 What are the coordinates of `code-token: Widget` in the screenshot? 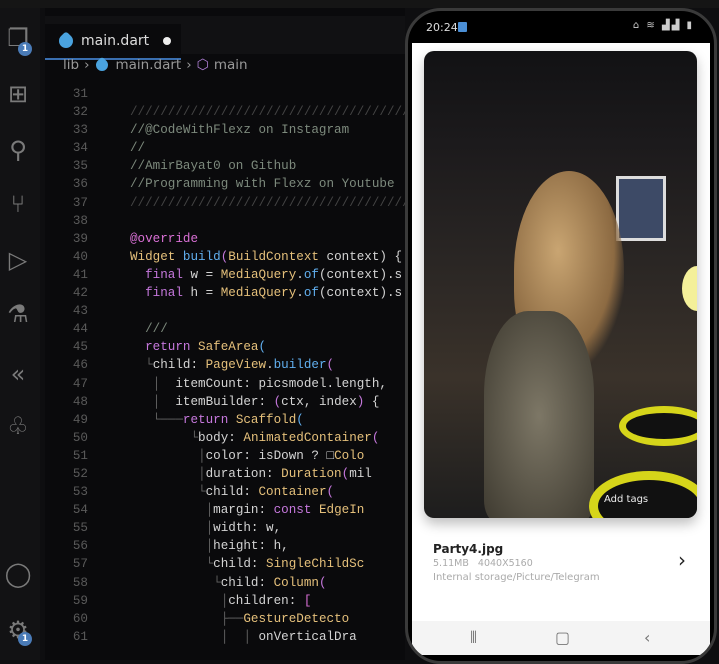 It's located at (156, 256).